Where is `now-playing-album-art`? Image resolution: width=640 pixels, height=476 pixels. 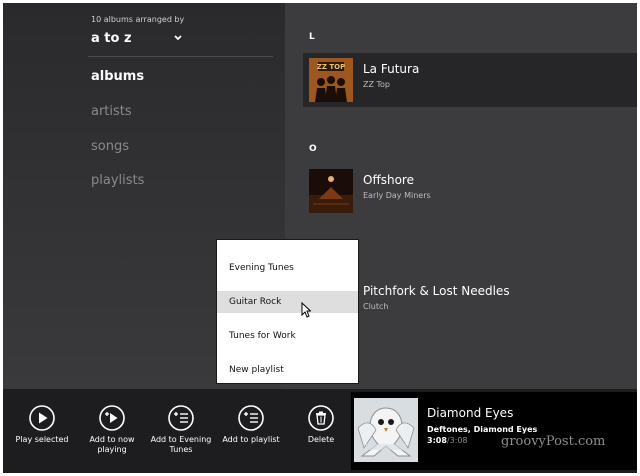 now-playing-album-art is located at coordinates (386, 430).